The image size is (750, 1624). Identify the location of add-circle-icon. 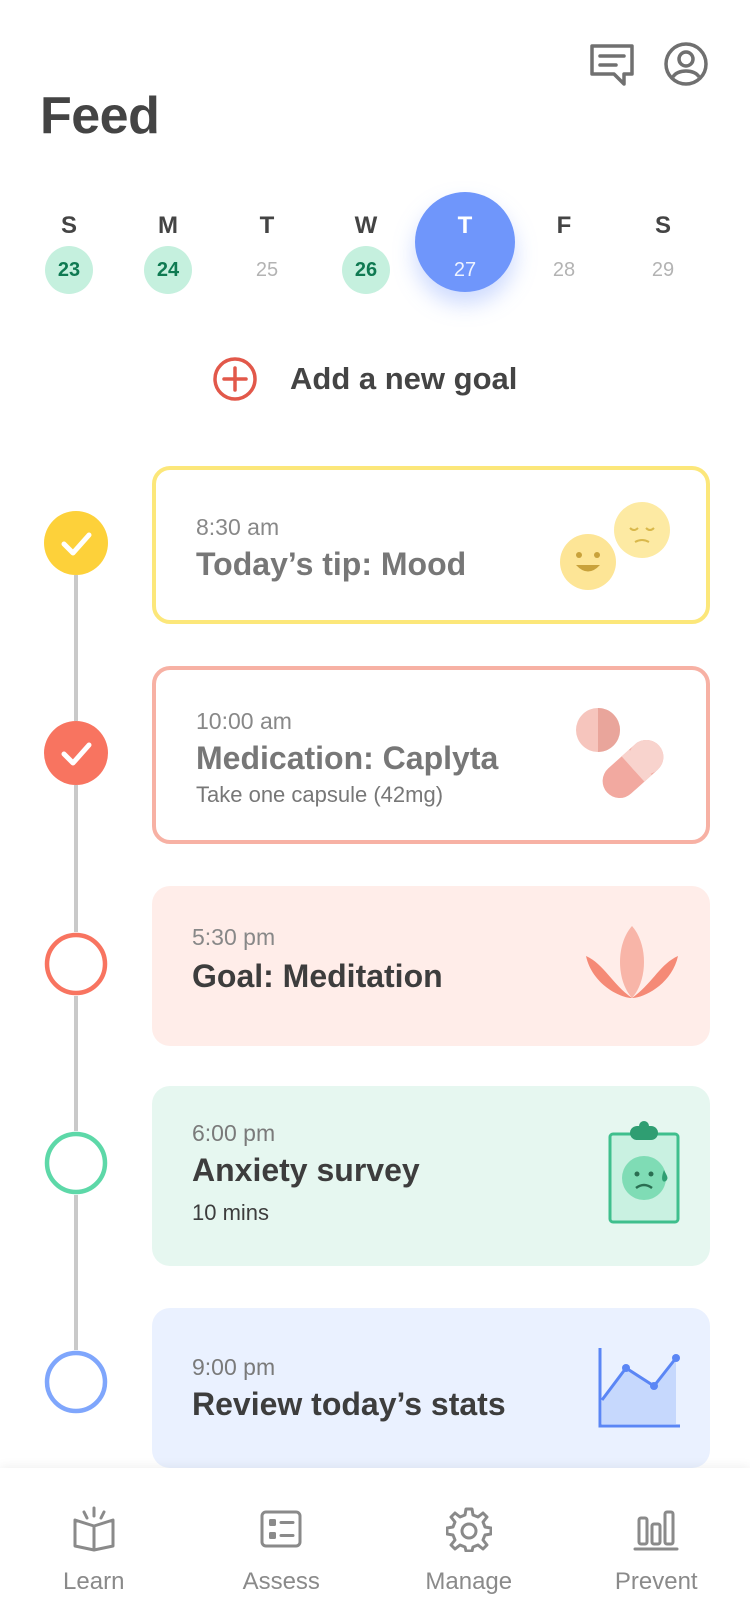
(235, 379).